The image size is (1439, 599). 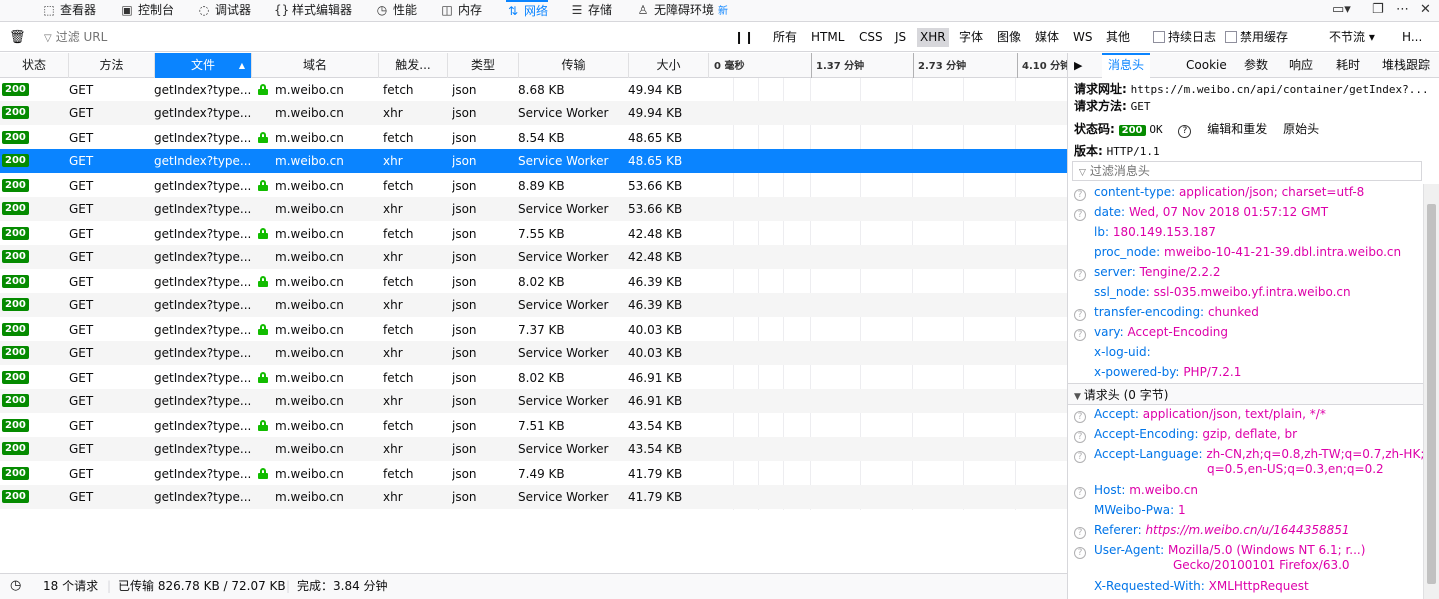 I want to click on close-icon: ✕, so click(x=1425, y=10).